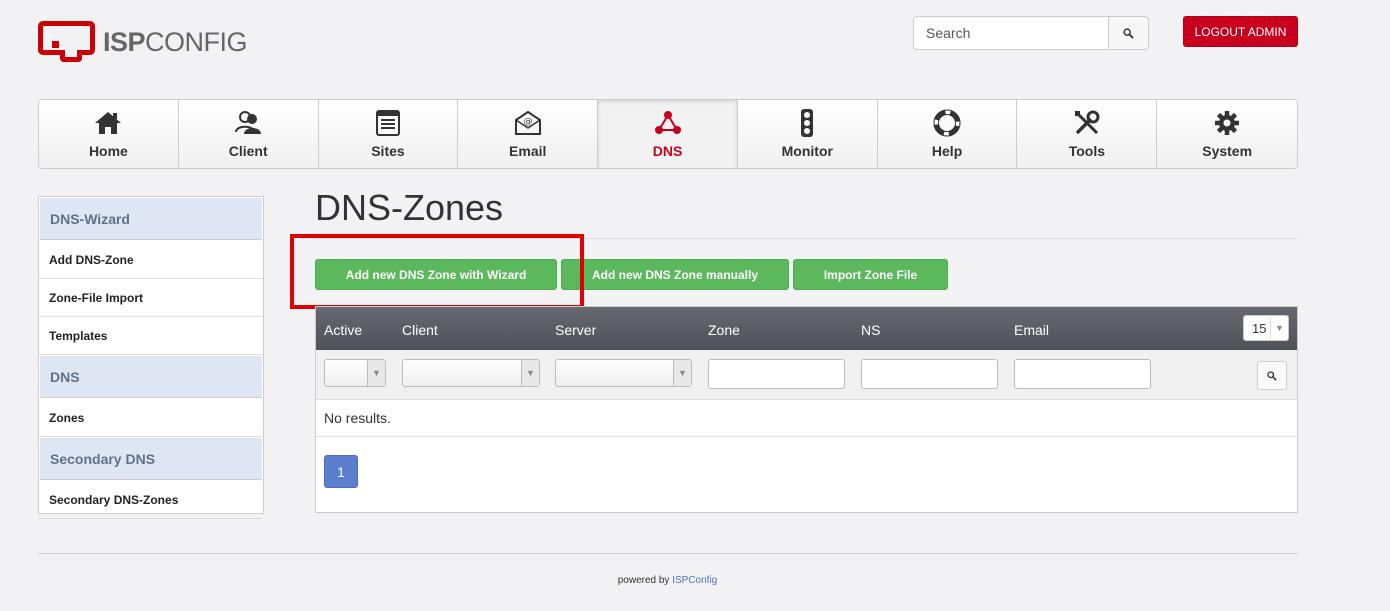  Describe the element at coordinates (175, 41) in the screenshot. I see `logo-text: ISPCONFIG` at that location.